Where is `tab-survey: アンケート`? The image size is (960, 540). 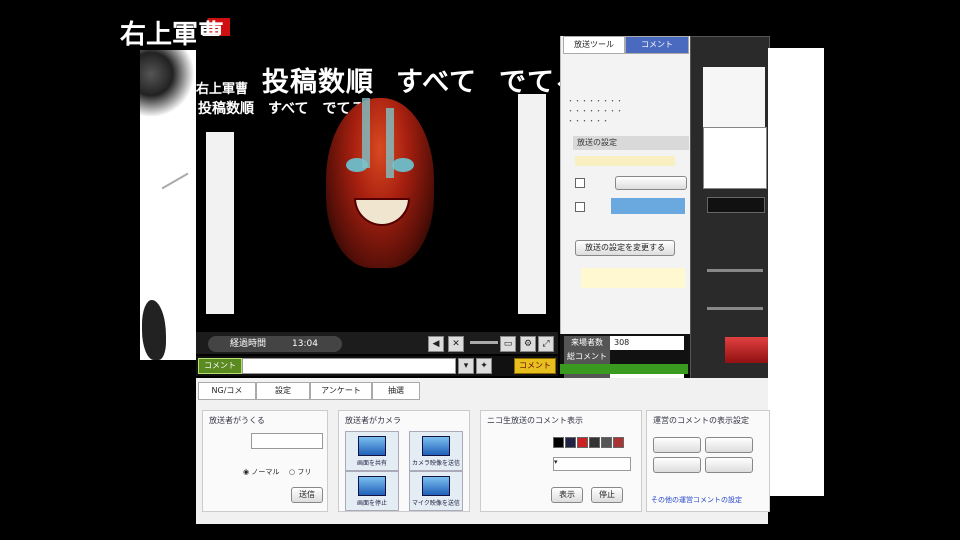 tab-survey: アンケート is located at coordinates (341, 391).